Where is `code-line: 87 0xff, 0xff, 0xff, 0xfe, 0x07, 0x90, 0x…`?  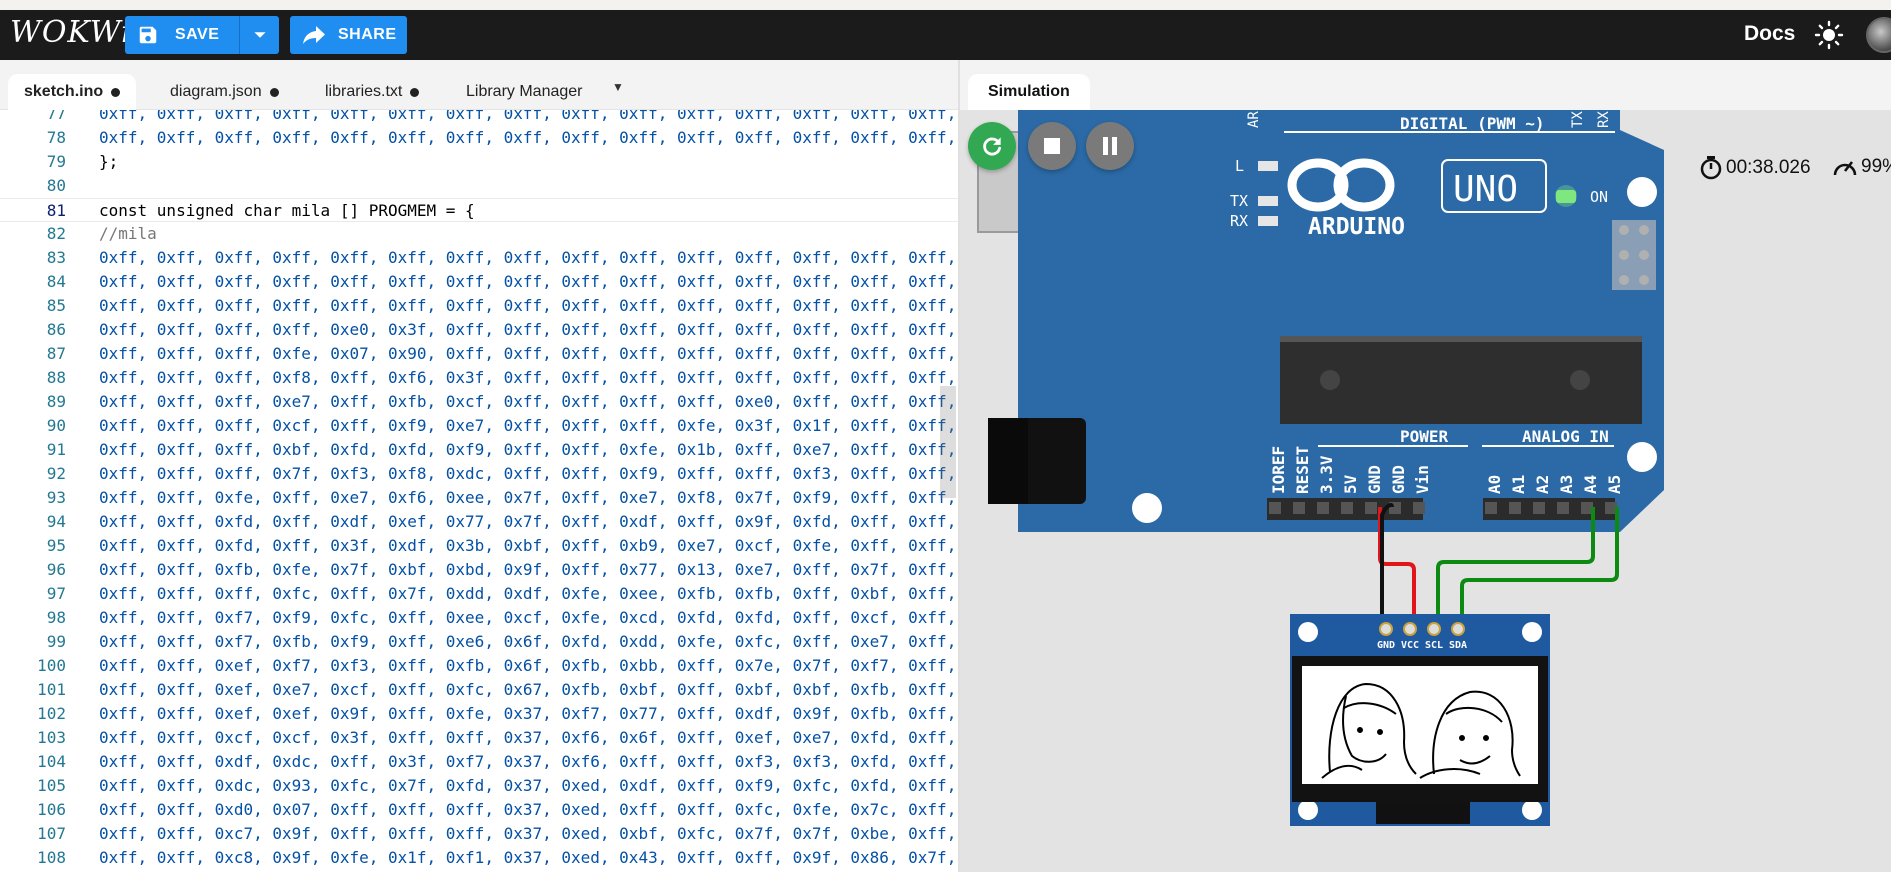
code-line: 87 0xff, 0xff, 0xff, 0xfe, 0x07, 0x90, 0x… is located at coordinates (479, 354).